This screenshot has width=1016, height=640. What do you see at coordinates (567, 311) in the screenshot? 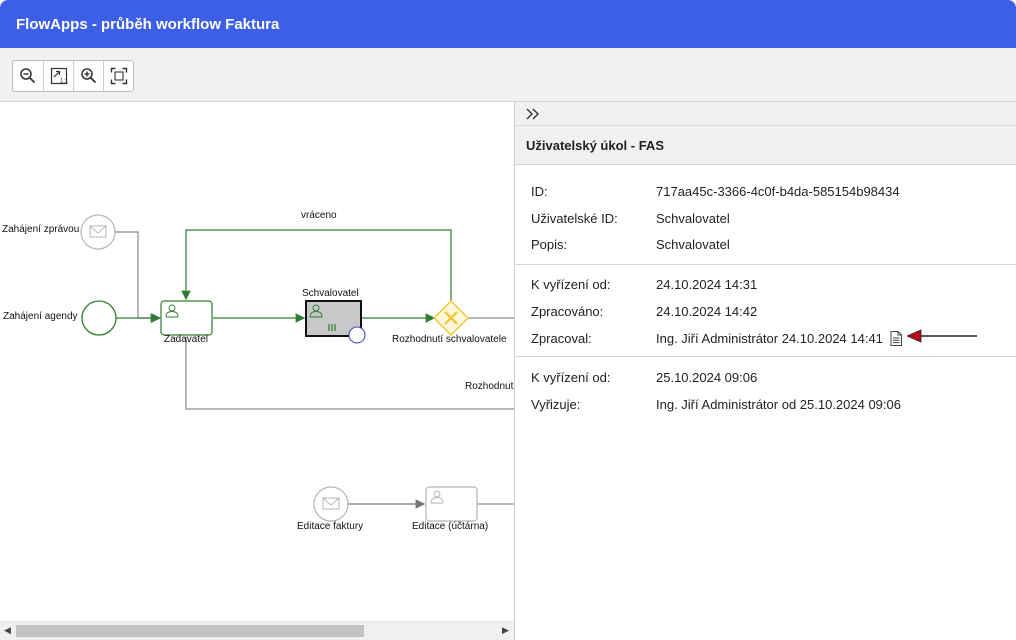
I see `info-label: Zpracováno:` at bounding box center [567, 311].